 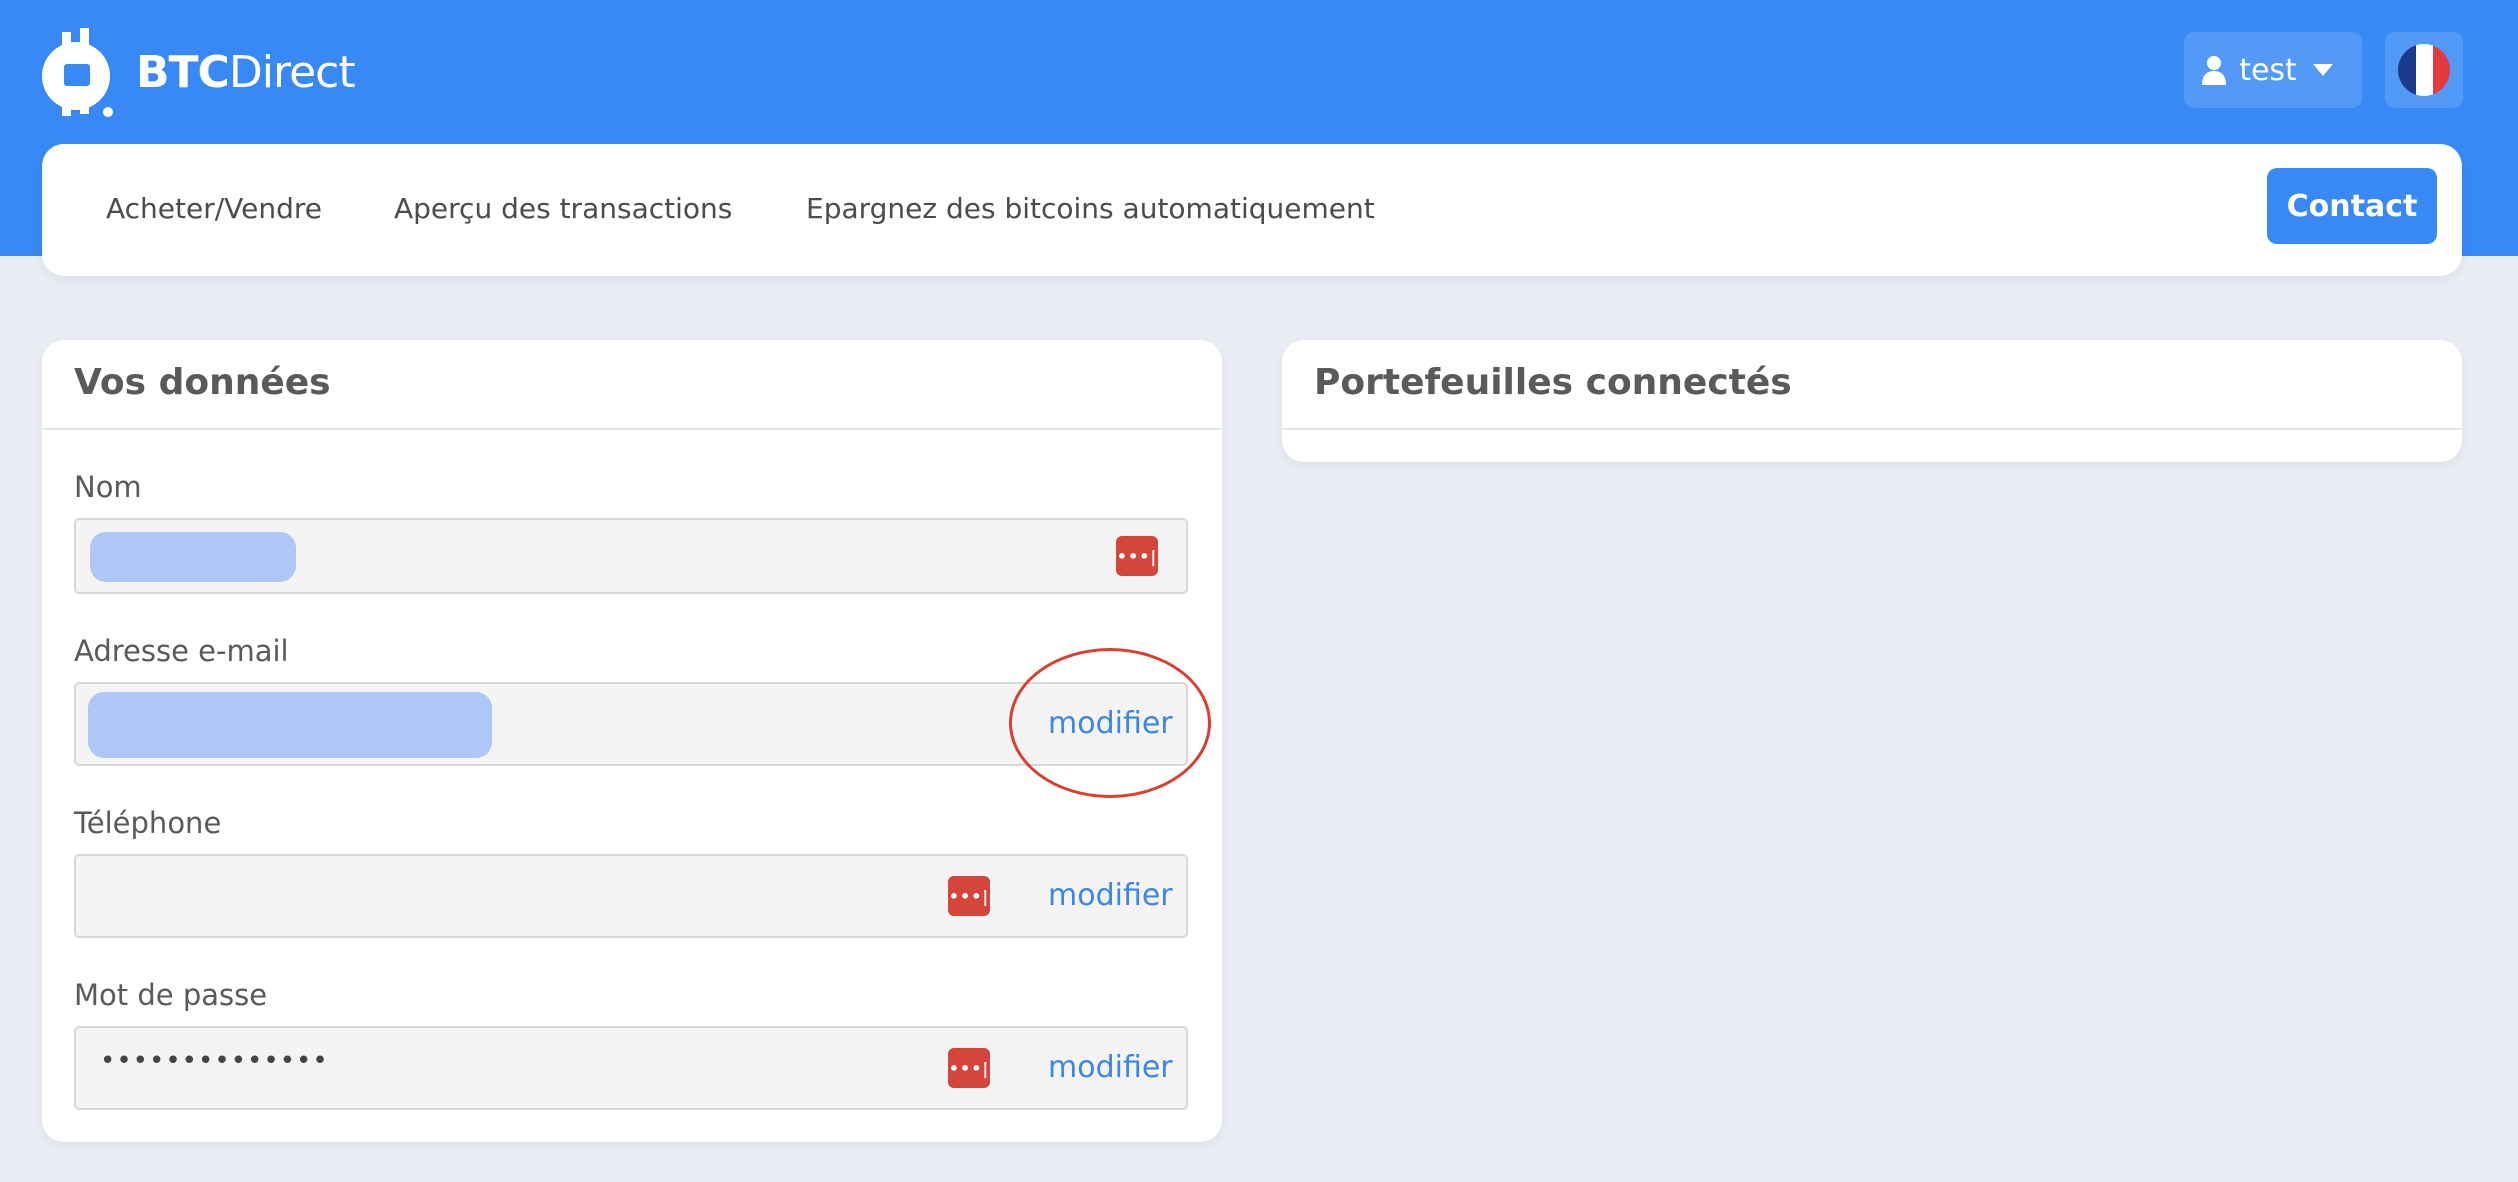 What do you see at coordinates (1110, 895) in the screenshot?
I see `phone-modify-link: modifier` at bounding box center [1110, 895].